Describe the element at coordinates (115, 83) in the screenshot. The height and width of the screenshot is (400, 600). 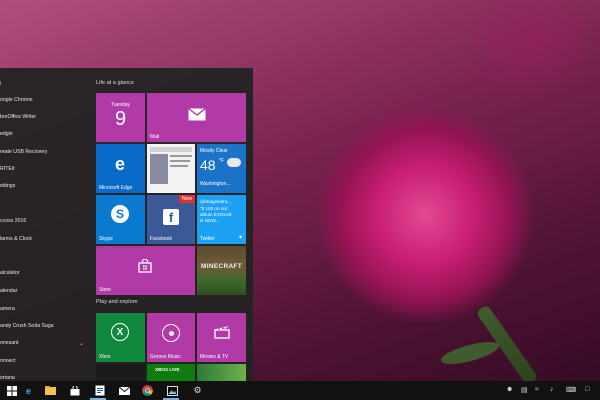
I see `group-title-life: Life at a glance` at that location.